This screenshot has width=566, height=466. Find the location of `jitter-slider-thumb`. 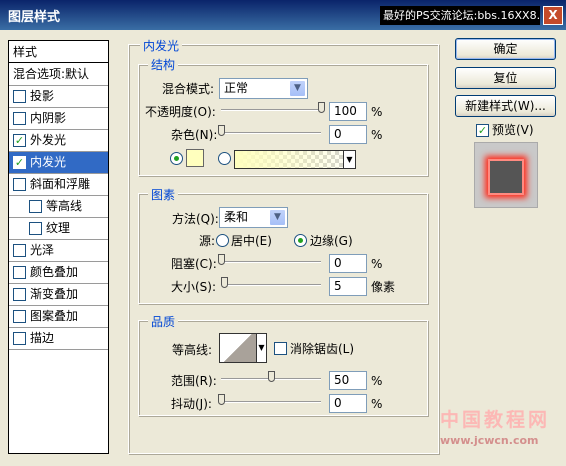

jitter-slider-thumb is located at coordinates (221, 399).